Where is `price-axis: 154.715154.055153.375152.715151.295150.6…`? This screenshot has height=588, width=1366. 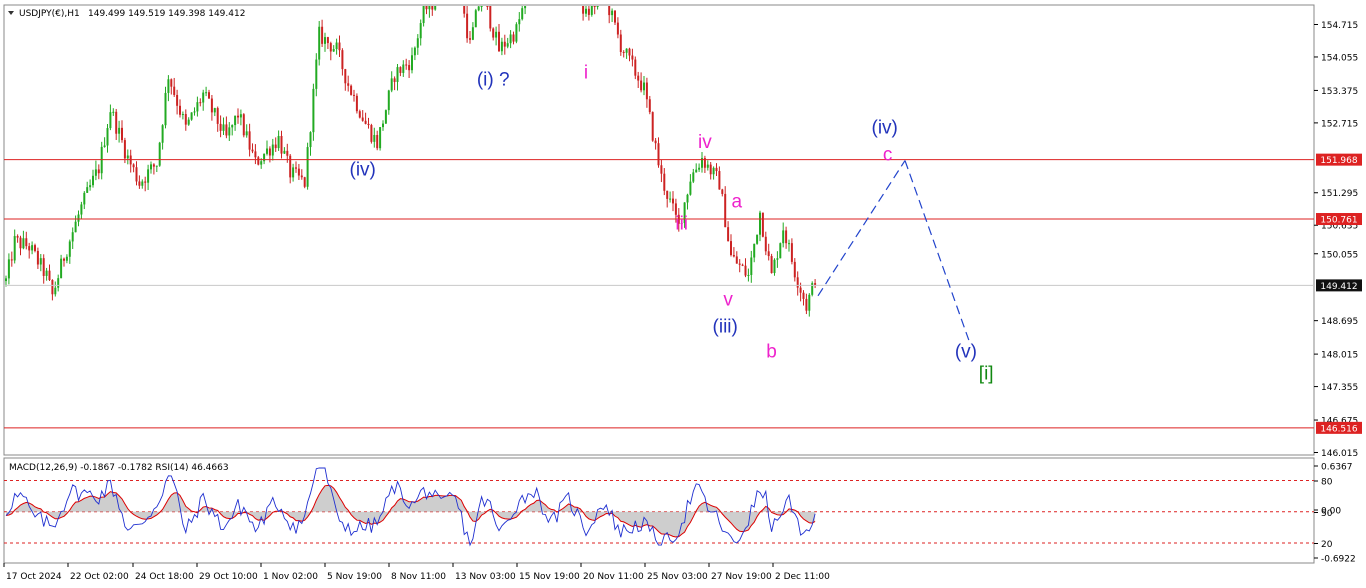
price-axis: 154.715154.055153.375152.715151.295150.6… is located at coordinates (1336, 240).